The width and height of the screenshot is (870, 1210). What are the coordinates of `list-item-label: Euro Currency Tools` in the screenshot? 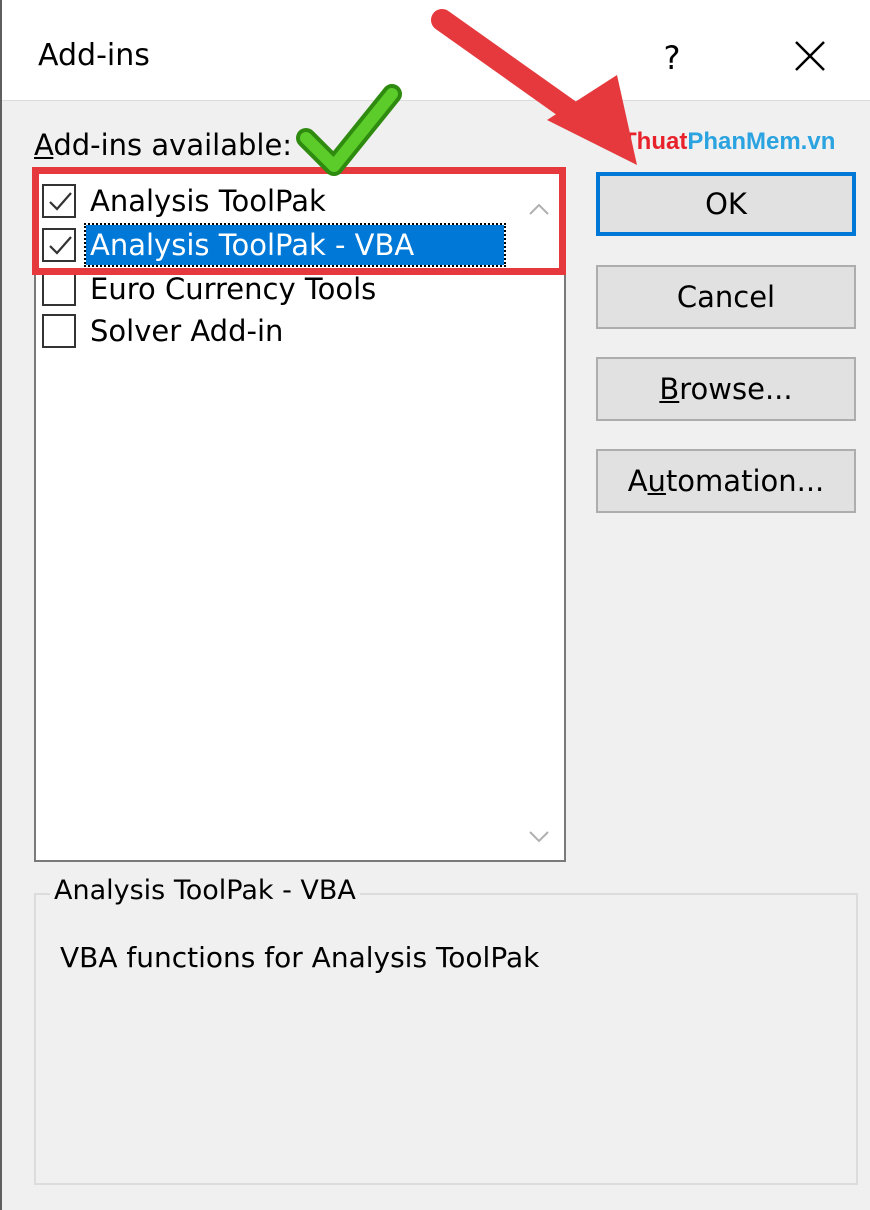 It's located at (233, 289).